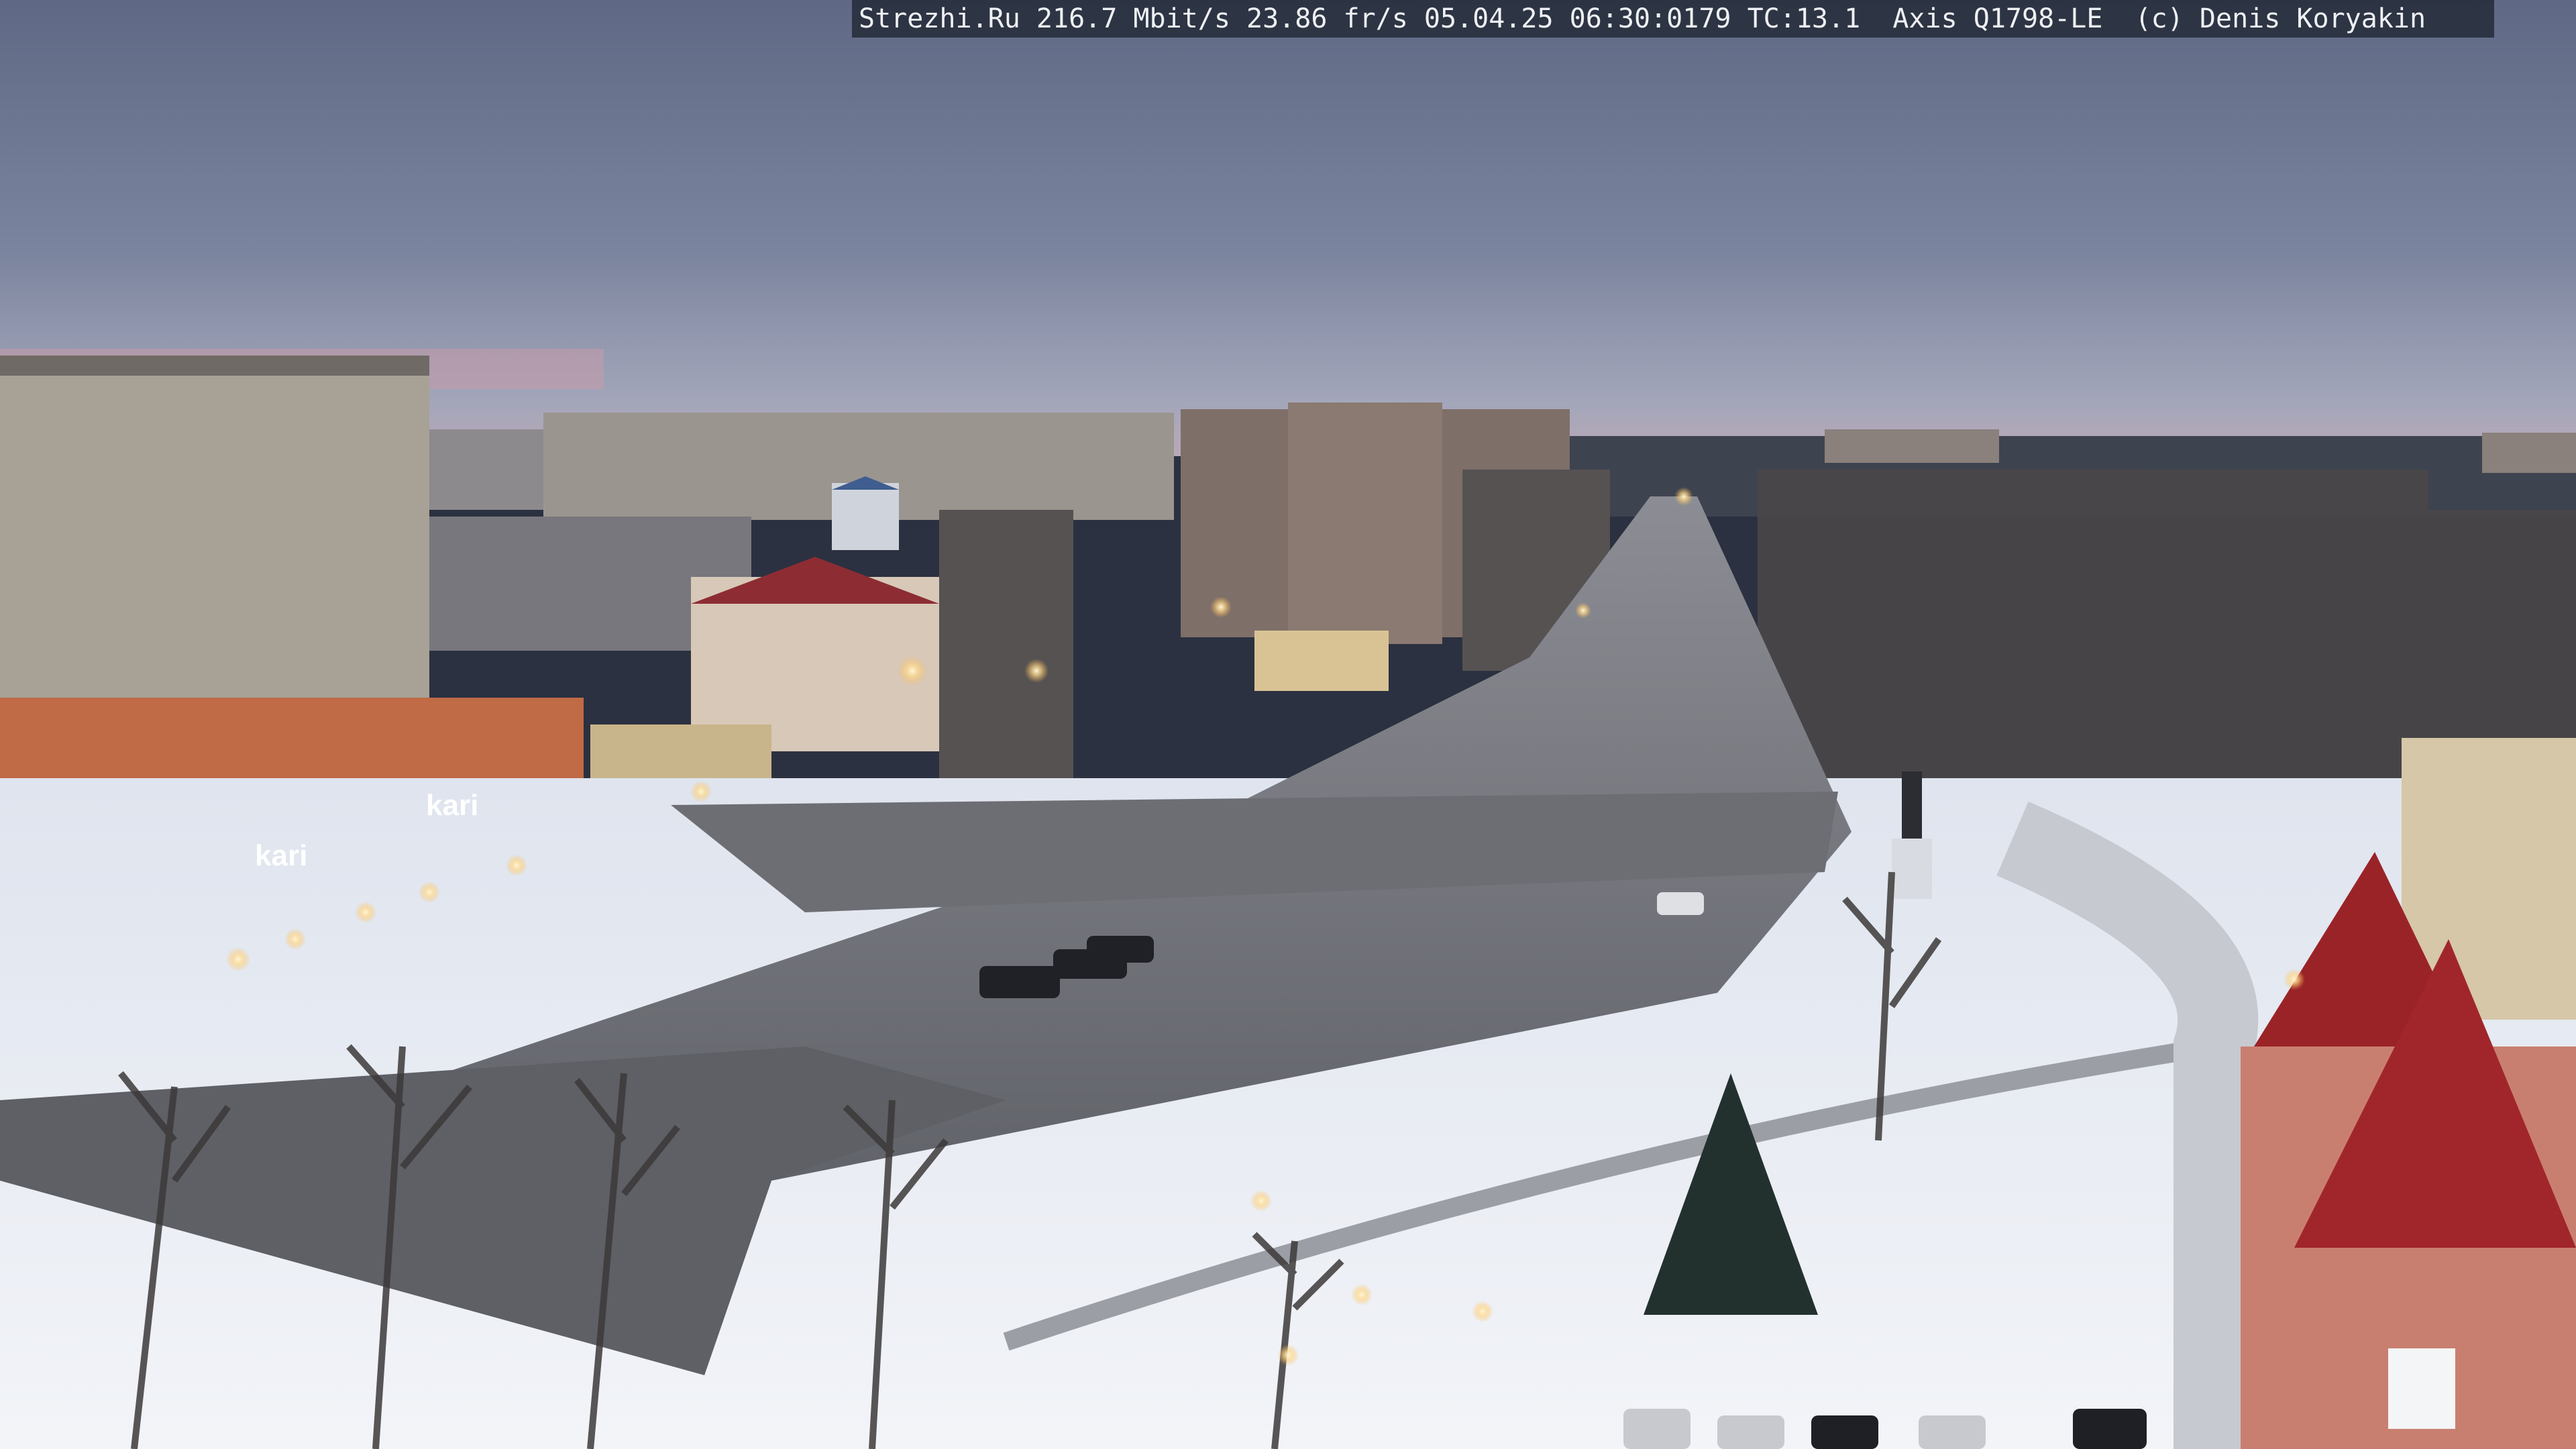 This screenshot has width=2576, height=1449. I want to click on overlay-camera: Axis Q1798-LE, so click(1997, 18).